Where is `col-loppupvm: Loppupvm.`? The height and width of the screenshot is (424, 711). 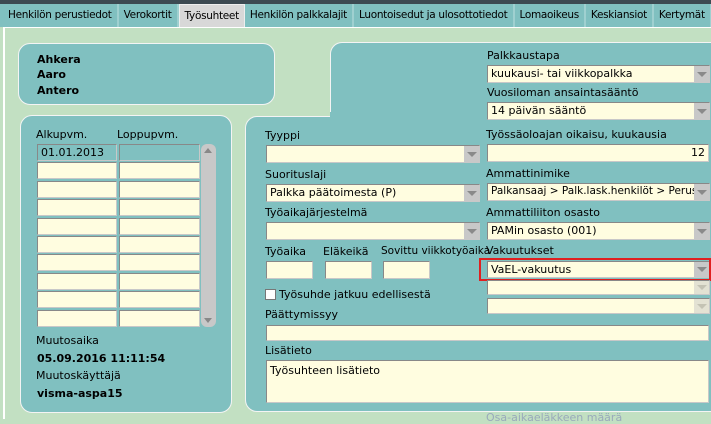 col-loppupvm: Loppupvm. is located at coordinates (148, 134).